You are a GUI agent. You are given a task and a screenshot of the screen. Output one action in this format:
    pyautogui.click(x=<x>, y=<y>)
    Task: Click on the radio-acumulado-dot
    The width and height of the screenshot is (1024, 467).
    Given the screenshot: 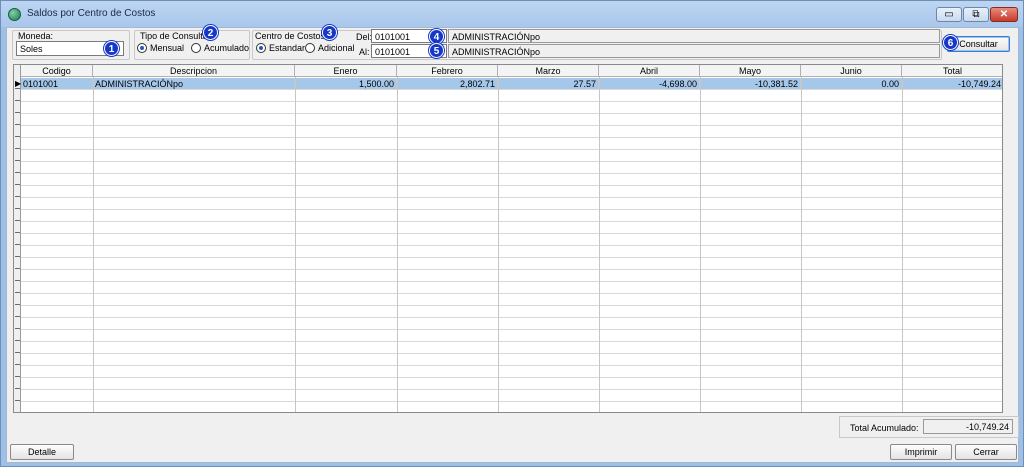 What is the action you would take?
    pyautogui.click(x=196, y=48)
    